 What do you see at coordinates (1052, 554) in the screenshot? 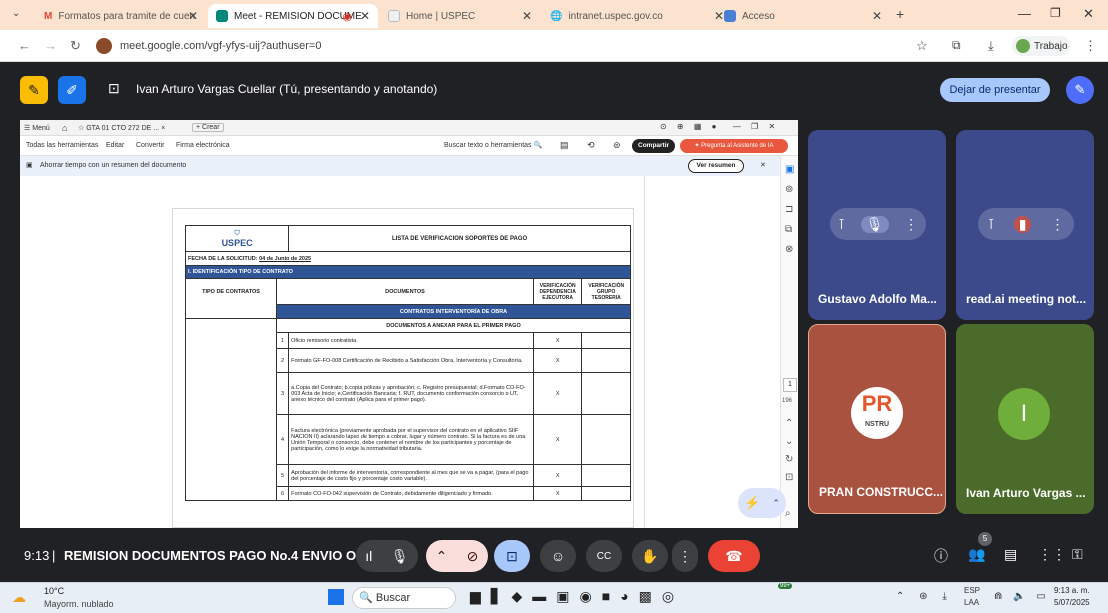
I see `activities-icon: ⋮⋮` at bounding box center [1052, 554].